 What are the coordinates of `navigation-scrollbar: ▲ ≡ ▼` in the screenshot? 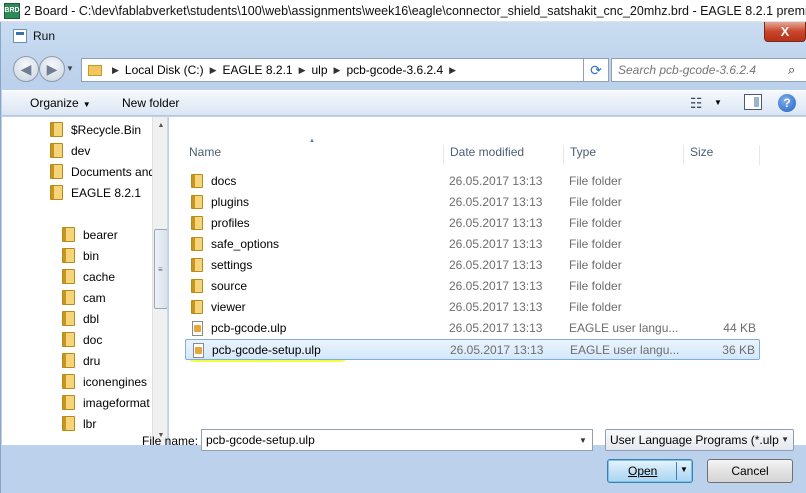 It's located at (159, 281).